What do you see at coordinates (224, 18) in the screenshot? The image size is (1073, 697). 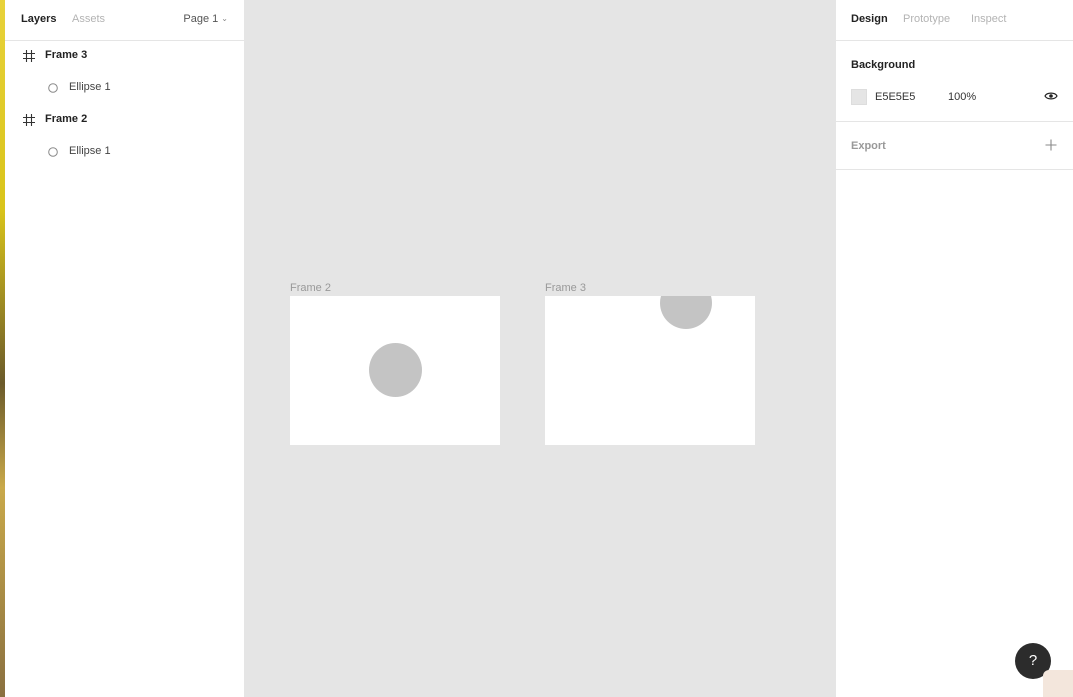 I see `chevron-down-icon: ⌄` at bounding box center [224, 18].